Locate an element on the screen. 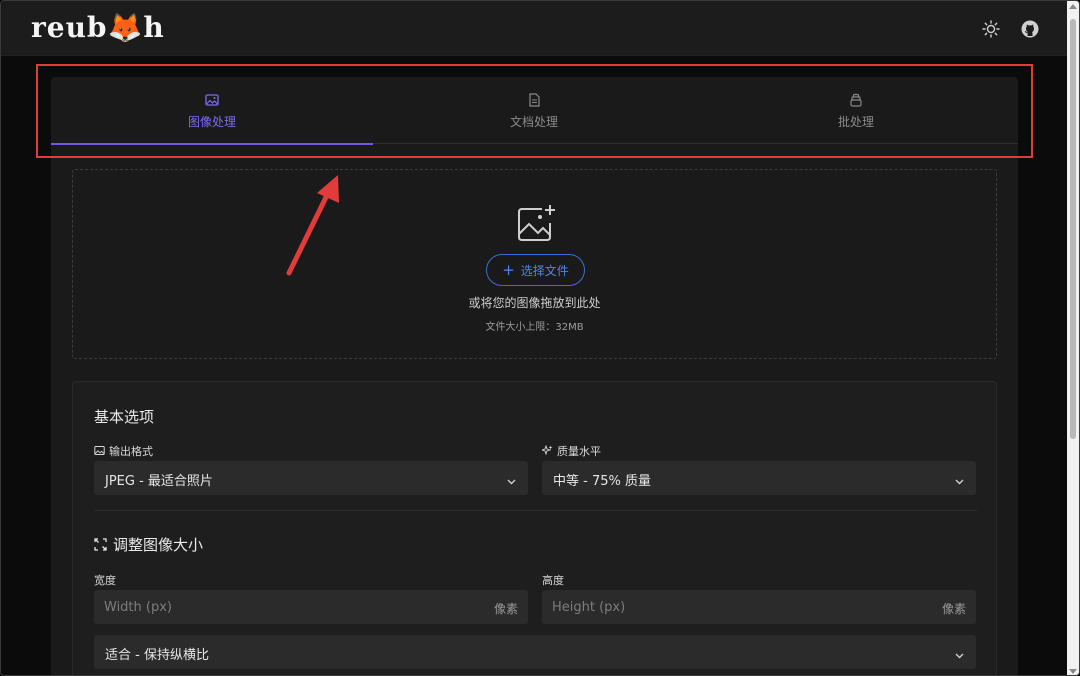 This screenshot has height=676, width=1080. dropzone-hint: 或将您的图像拖放到此处 is located at coordinates (534, 303).